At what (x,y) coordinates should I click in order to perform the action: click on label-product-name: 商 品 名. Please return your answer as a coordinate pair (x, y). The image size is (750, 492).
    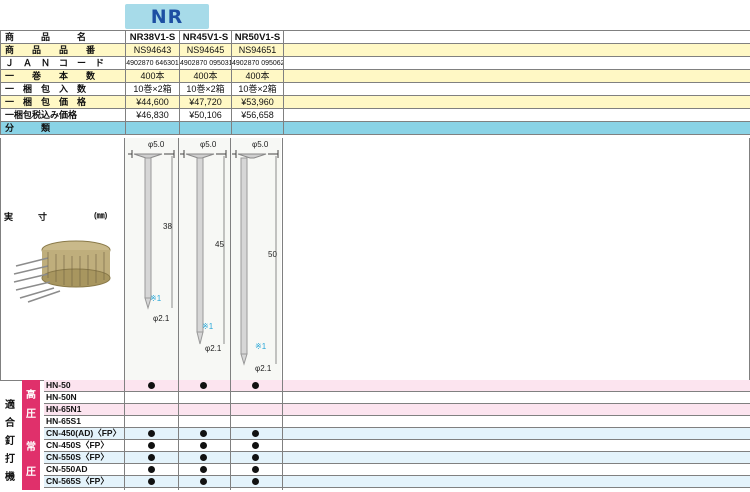
    Looking at the image, I should click on (63, 37).